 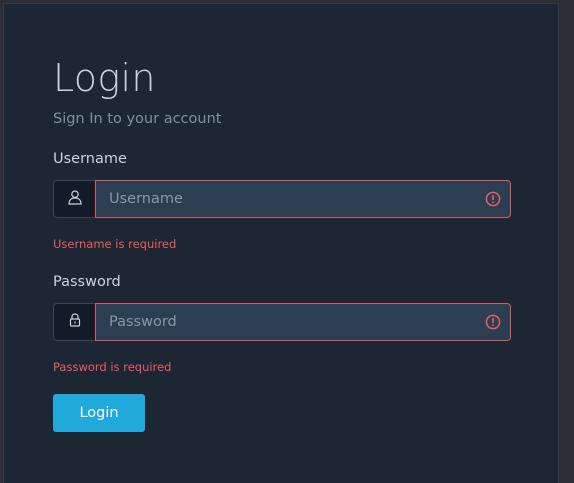 I want to click on login-button: Login, so click(x=99, y=413).